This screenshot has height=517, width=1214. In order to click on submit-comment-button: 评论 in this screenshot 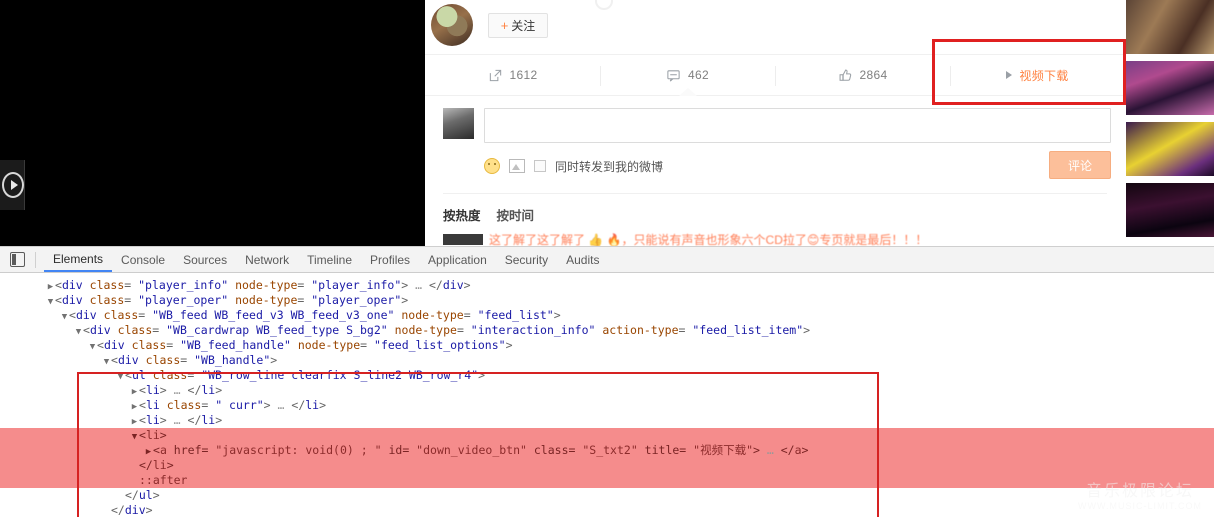, I will do `click(1080, 165)`.